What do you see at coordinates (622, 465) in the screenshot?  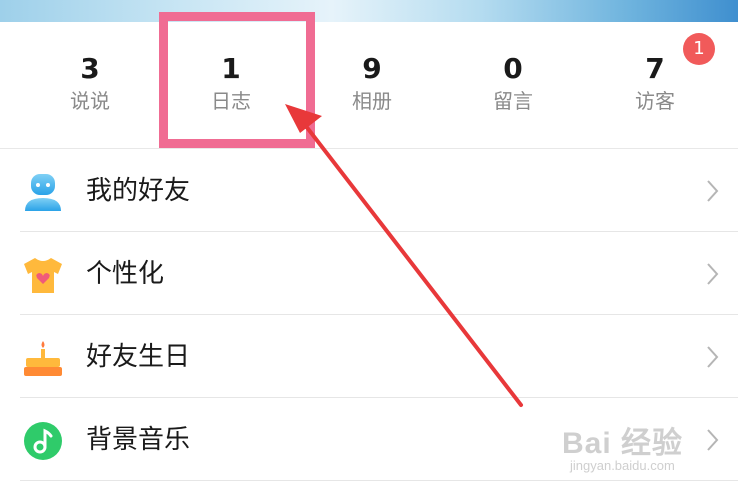 I see `watermark-url: jingyan.baidu.com` at bounding box center [622, 465].